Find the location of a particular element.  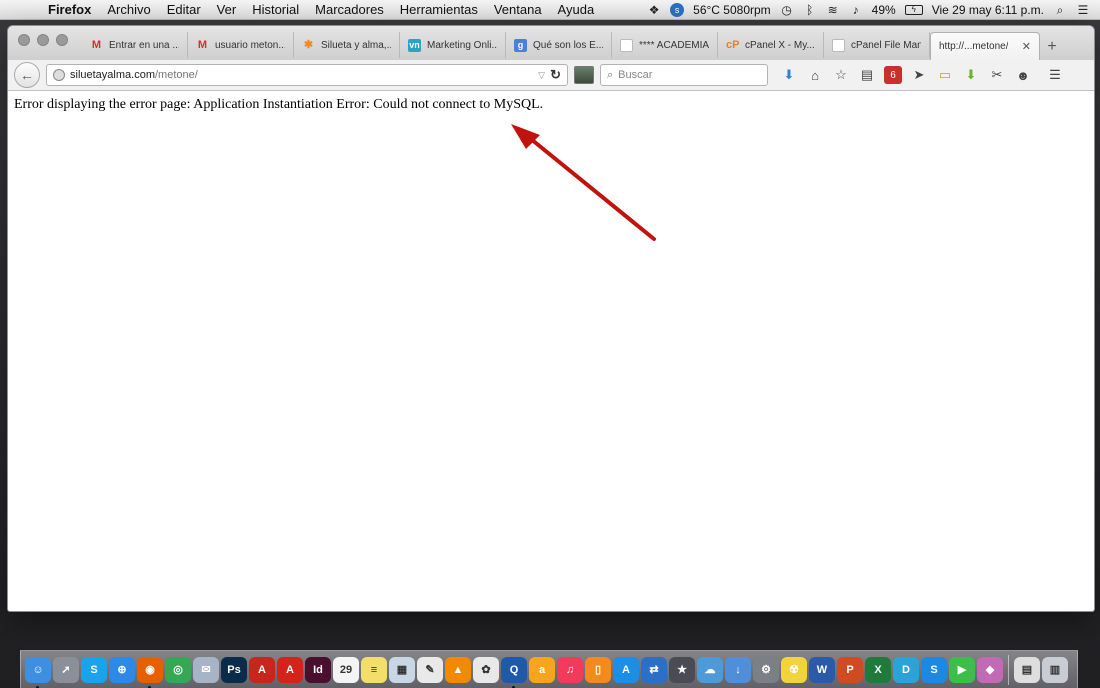

menu-ayuda: Ayuda is located at coordinates (576, 9).